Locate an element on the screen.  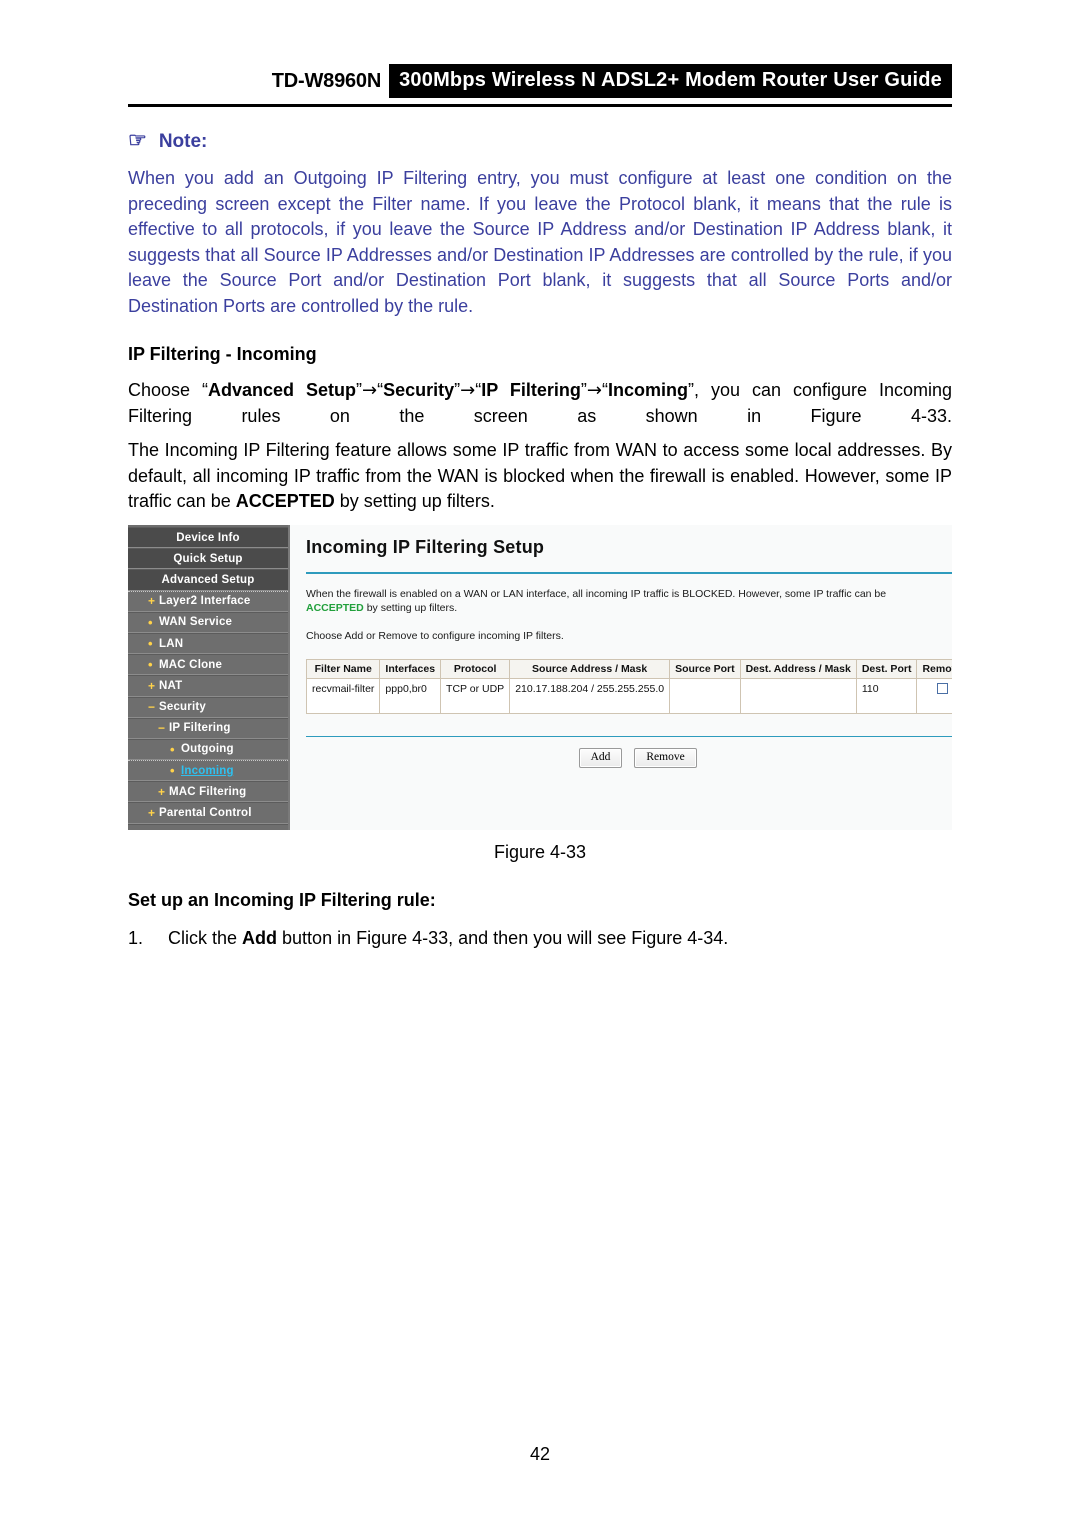
path-step-ip-filtering: IP Filtering is located at coordinates (531, 390).